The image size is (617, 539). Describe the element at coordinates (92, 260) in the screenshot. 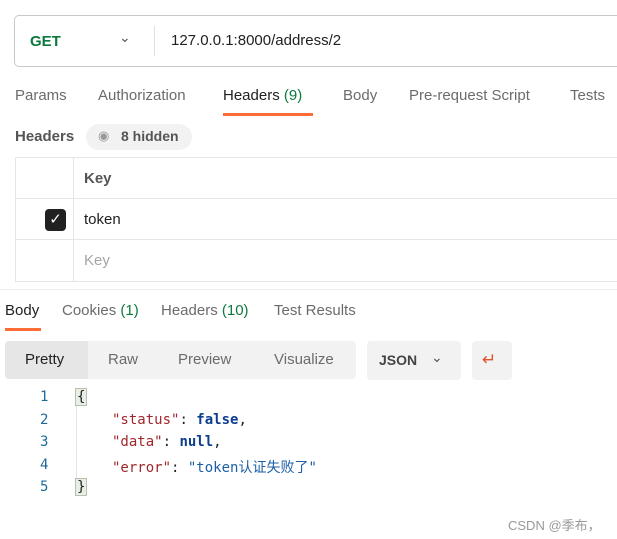

I see `key-input: Key` at that location.